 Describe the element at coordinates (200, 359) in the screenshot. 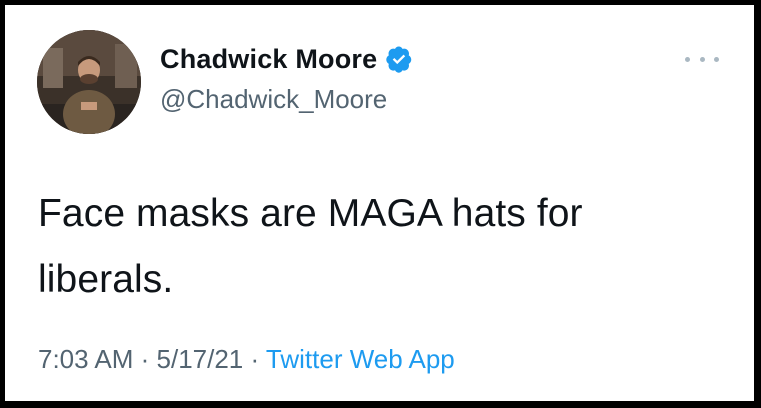

I see `tweet-date: 5/17/21` at that location.